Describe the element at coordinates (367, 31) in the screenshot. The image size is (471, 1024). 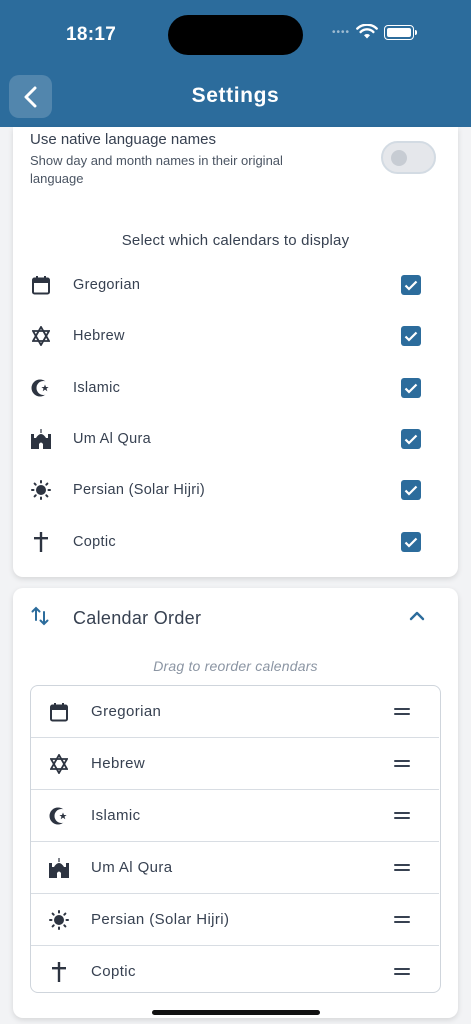
I see `wifi-icon` at that location.